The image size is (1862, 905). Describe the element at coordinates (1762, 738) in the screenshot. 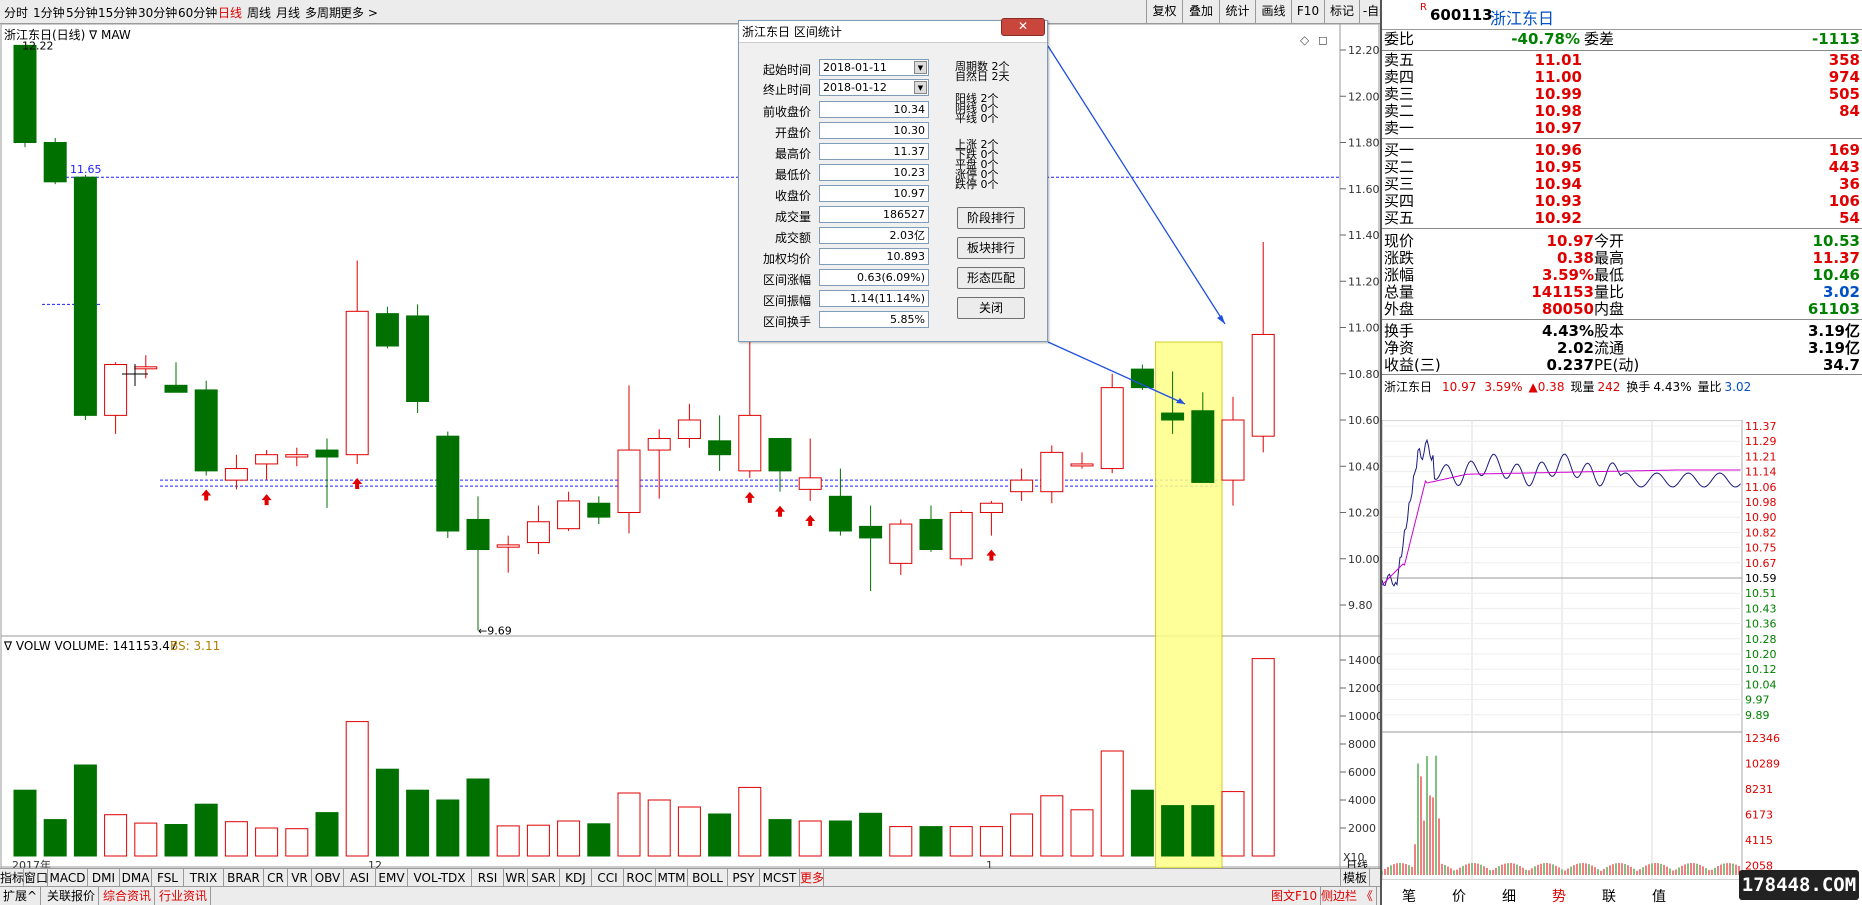

I see `mini-vol-tick: 12346` at that location.